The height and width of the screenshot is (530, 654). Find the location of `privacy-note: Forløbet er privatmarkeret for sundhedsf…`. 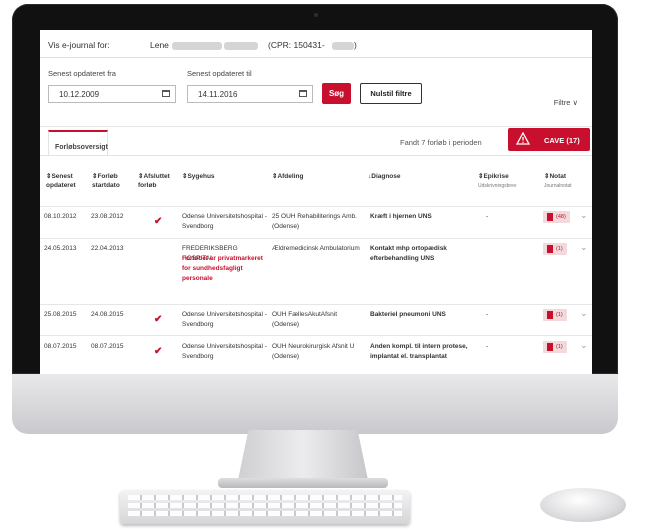

privacy-note: Forløbet er privatmarkeret for sundhedsf… is located at coordinates (222, 268).